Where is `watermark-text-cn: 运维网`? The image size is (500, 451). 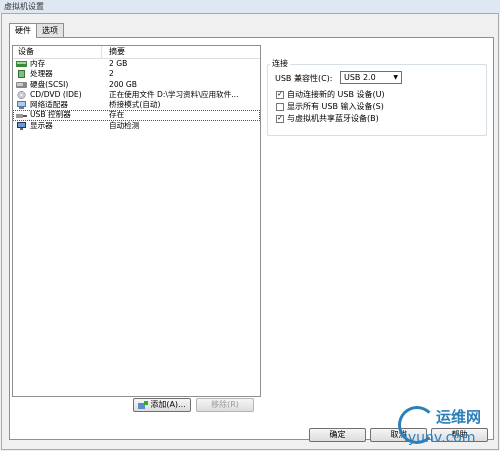
watermark-text-cn: 运维网 is located at coordinates (459, 417).